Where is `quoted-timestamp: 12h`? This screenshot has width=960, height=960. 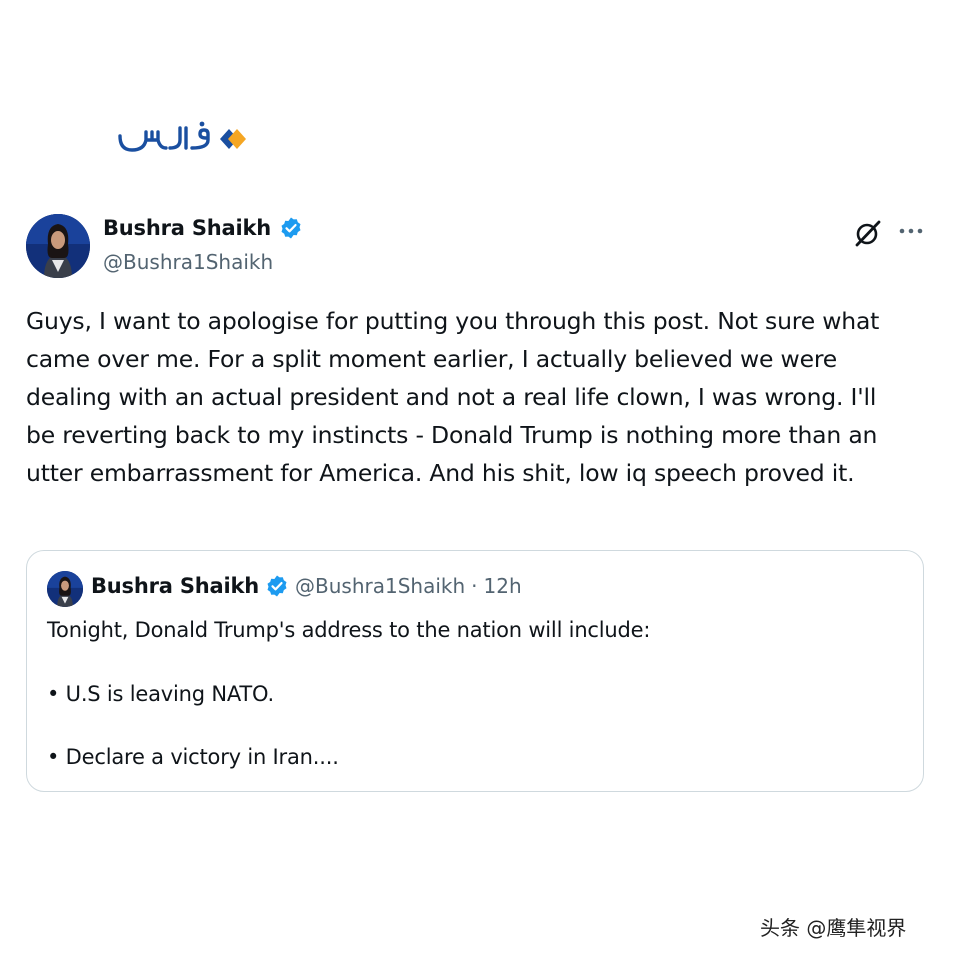
quoted-timestamp: 12h is located at coordinates (503, 586).